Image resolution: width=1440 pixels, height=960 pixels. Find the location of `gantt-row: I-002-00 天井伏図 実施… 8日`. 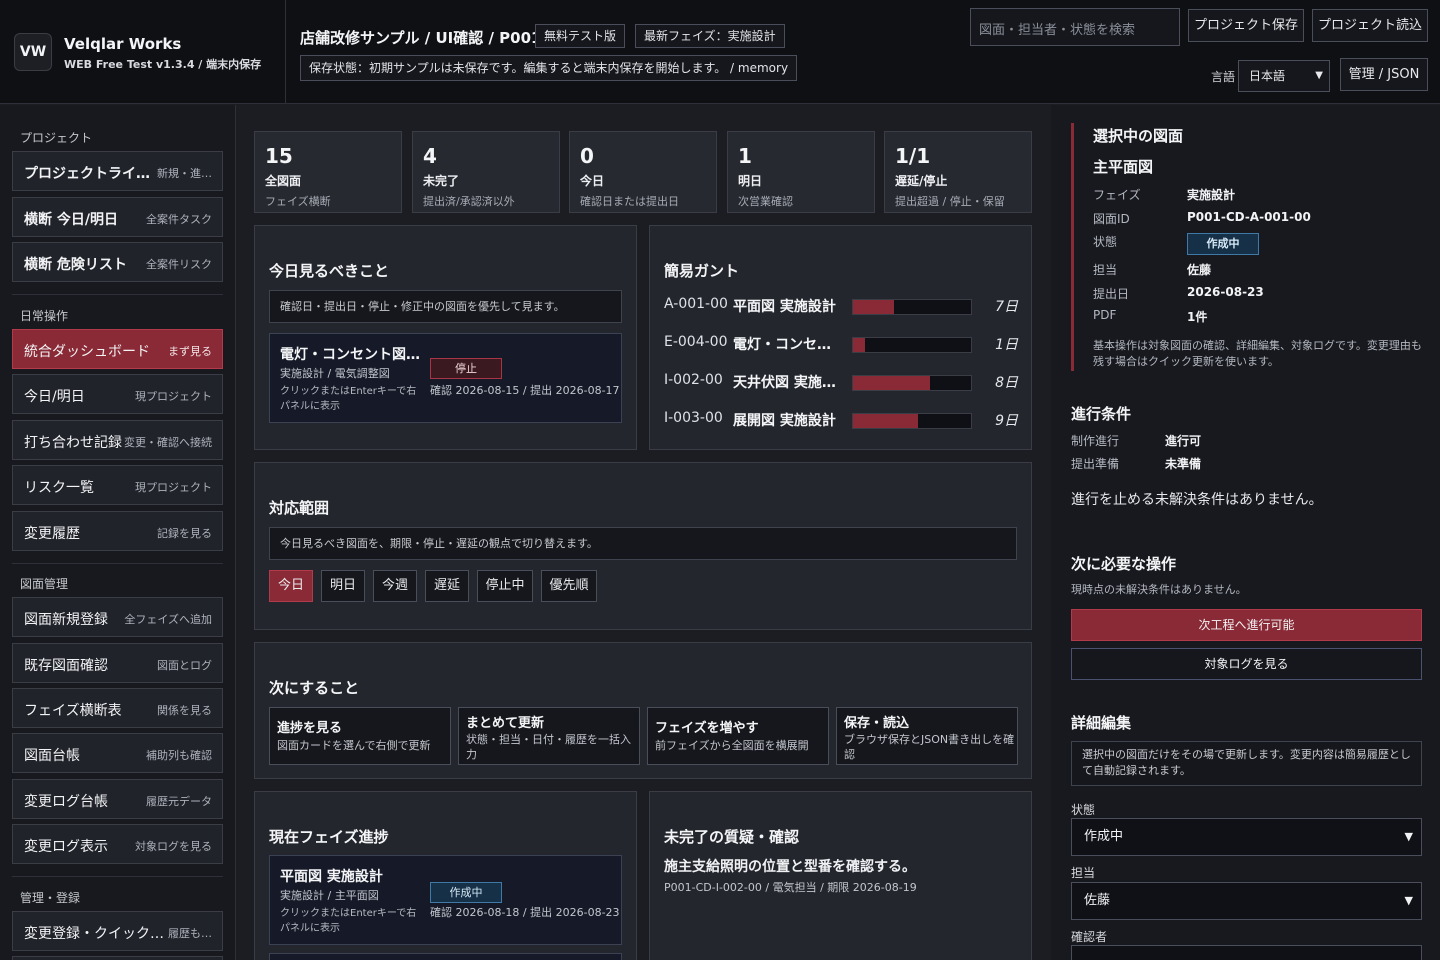

gantt-row: I-002-00 天井伏図 実施… 8日 is located at coordinates (841, 382).